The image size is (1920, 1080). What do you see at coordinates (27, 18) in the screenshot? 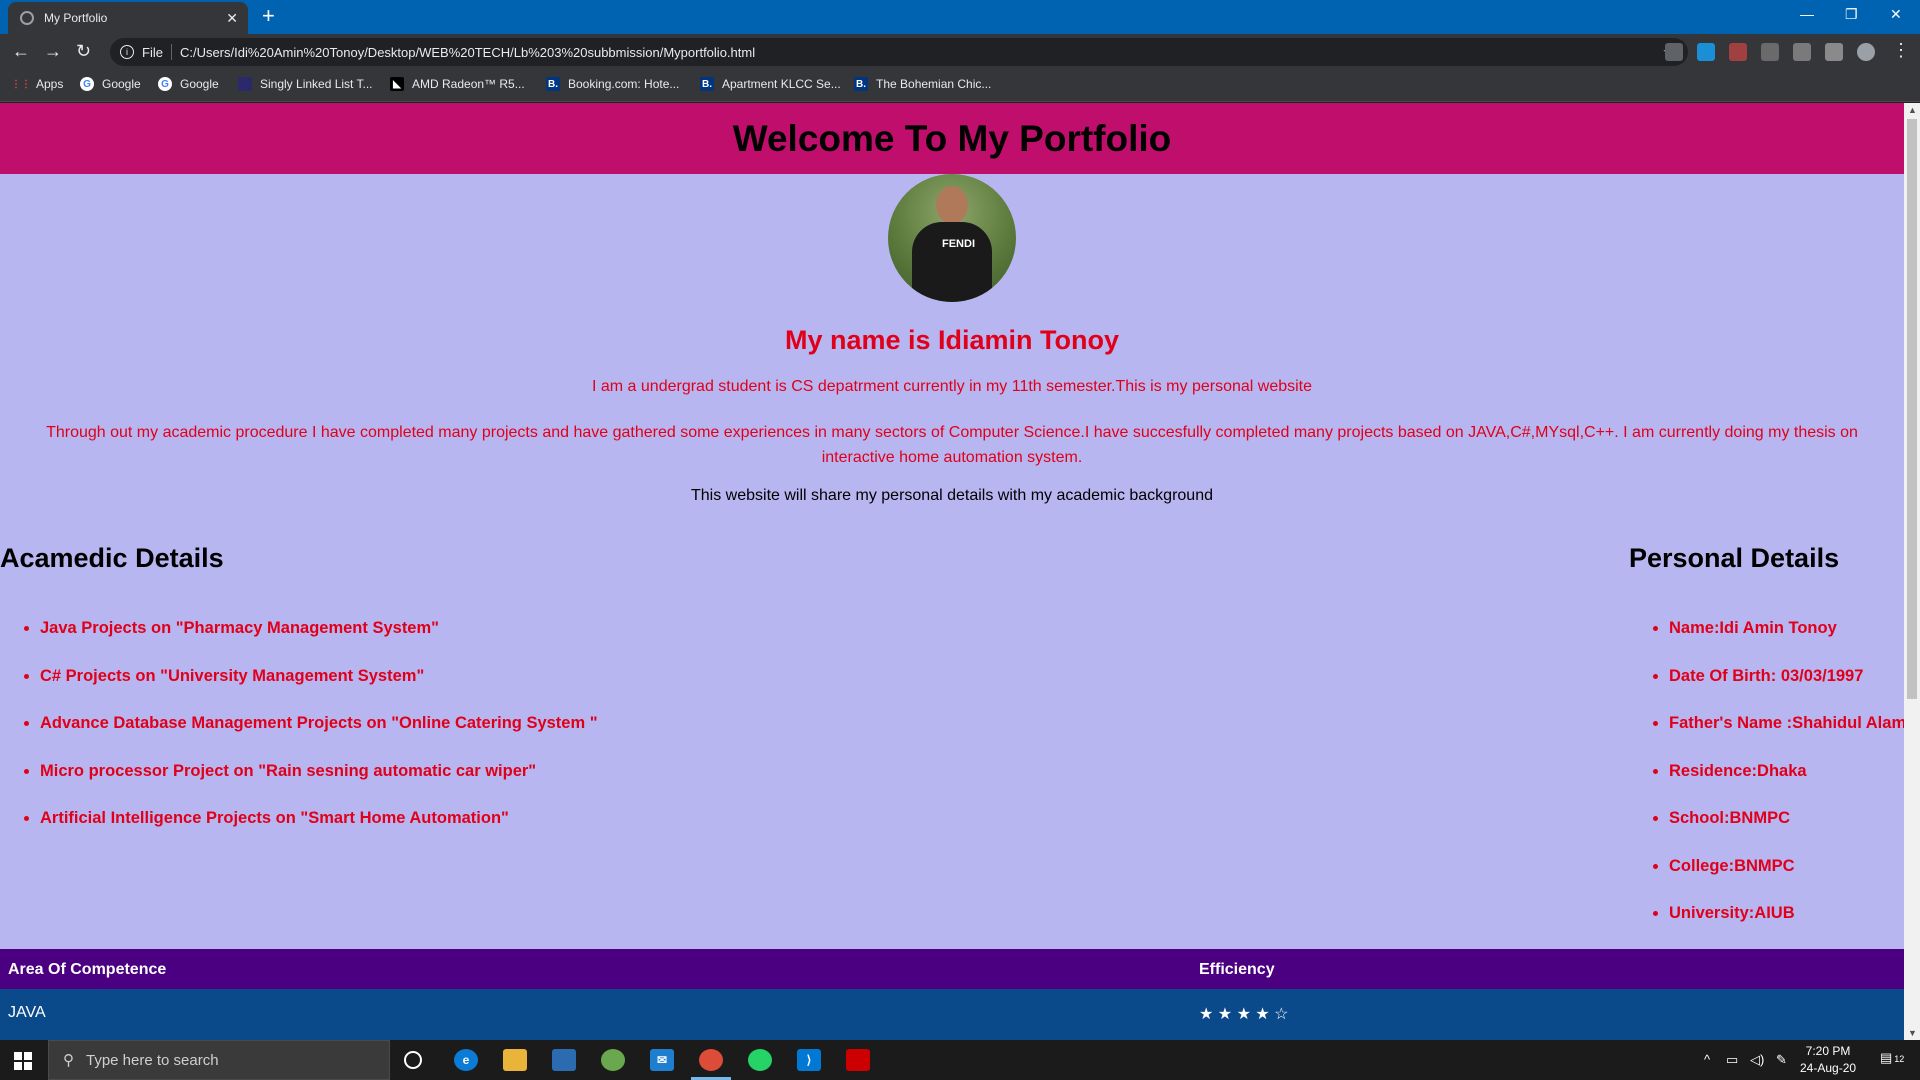
I see `globe-icon` at bounding box center [27, 18].